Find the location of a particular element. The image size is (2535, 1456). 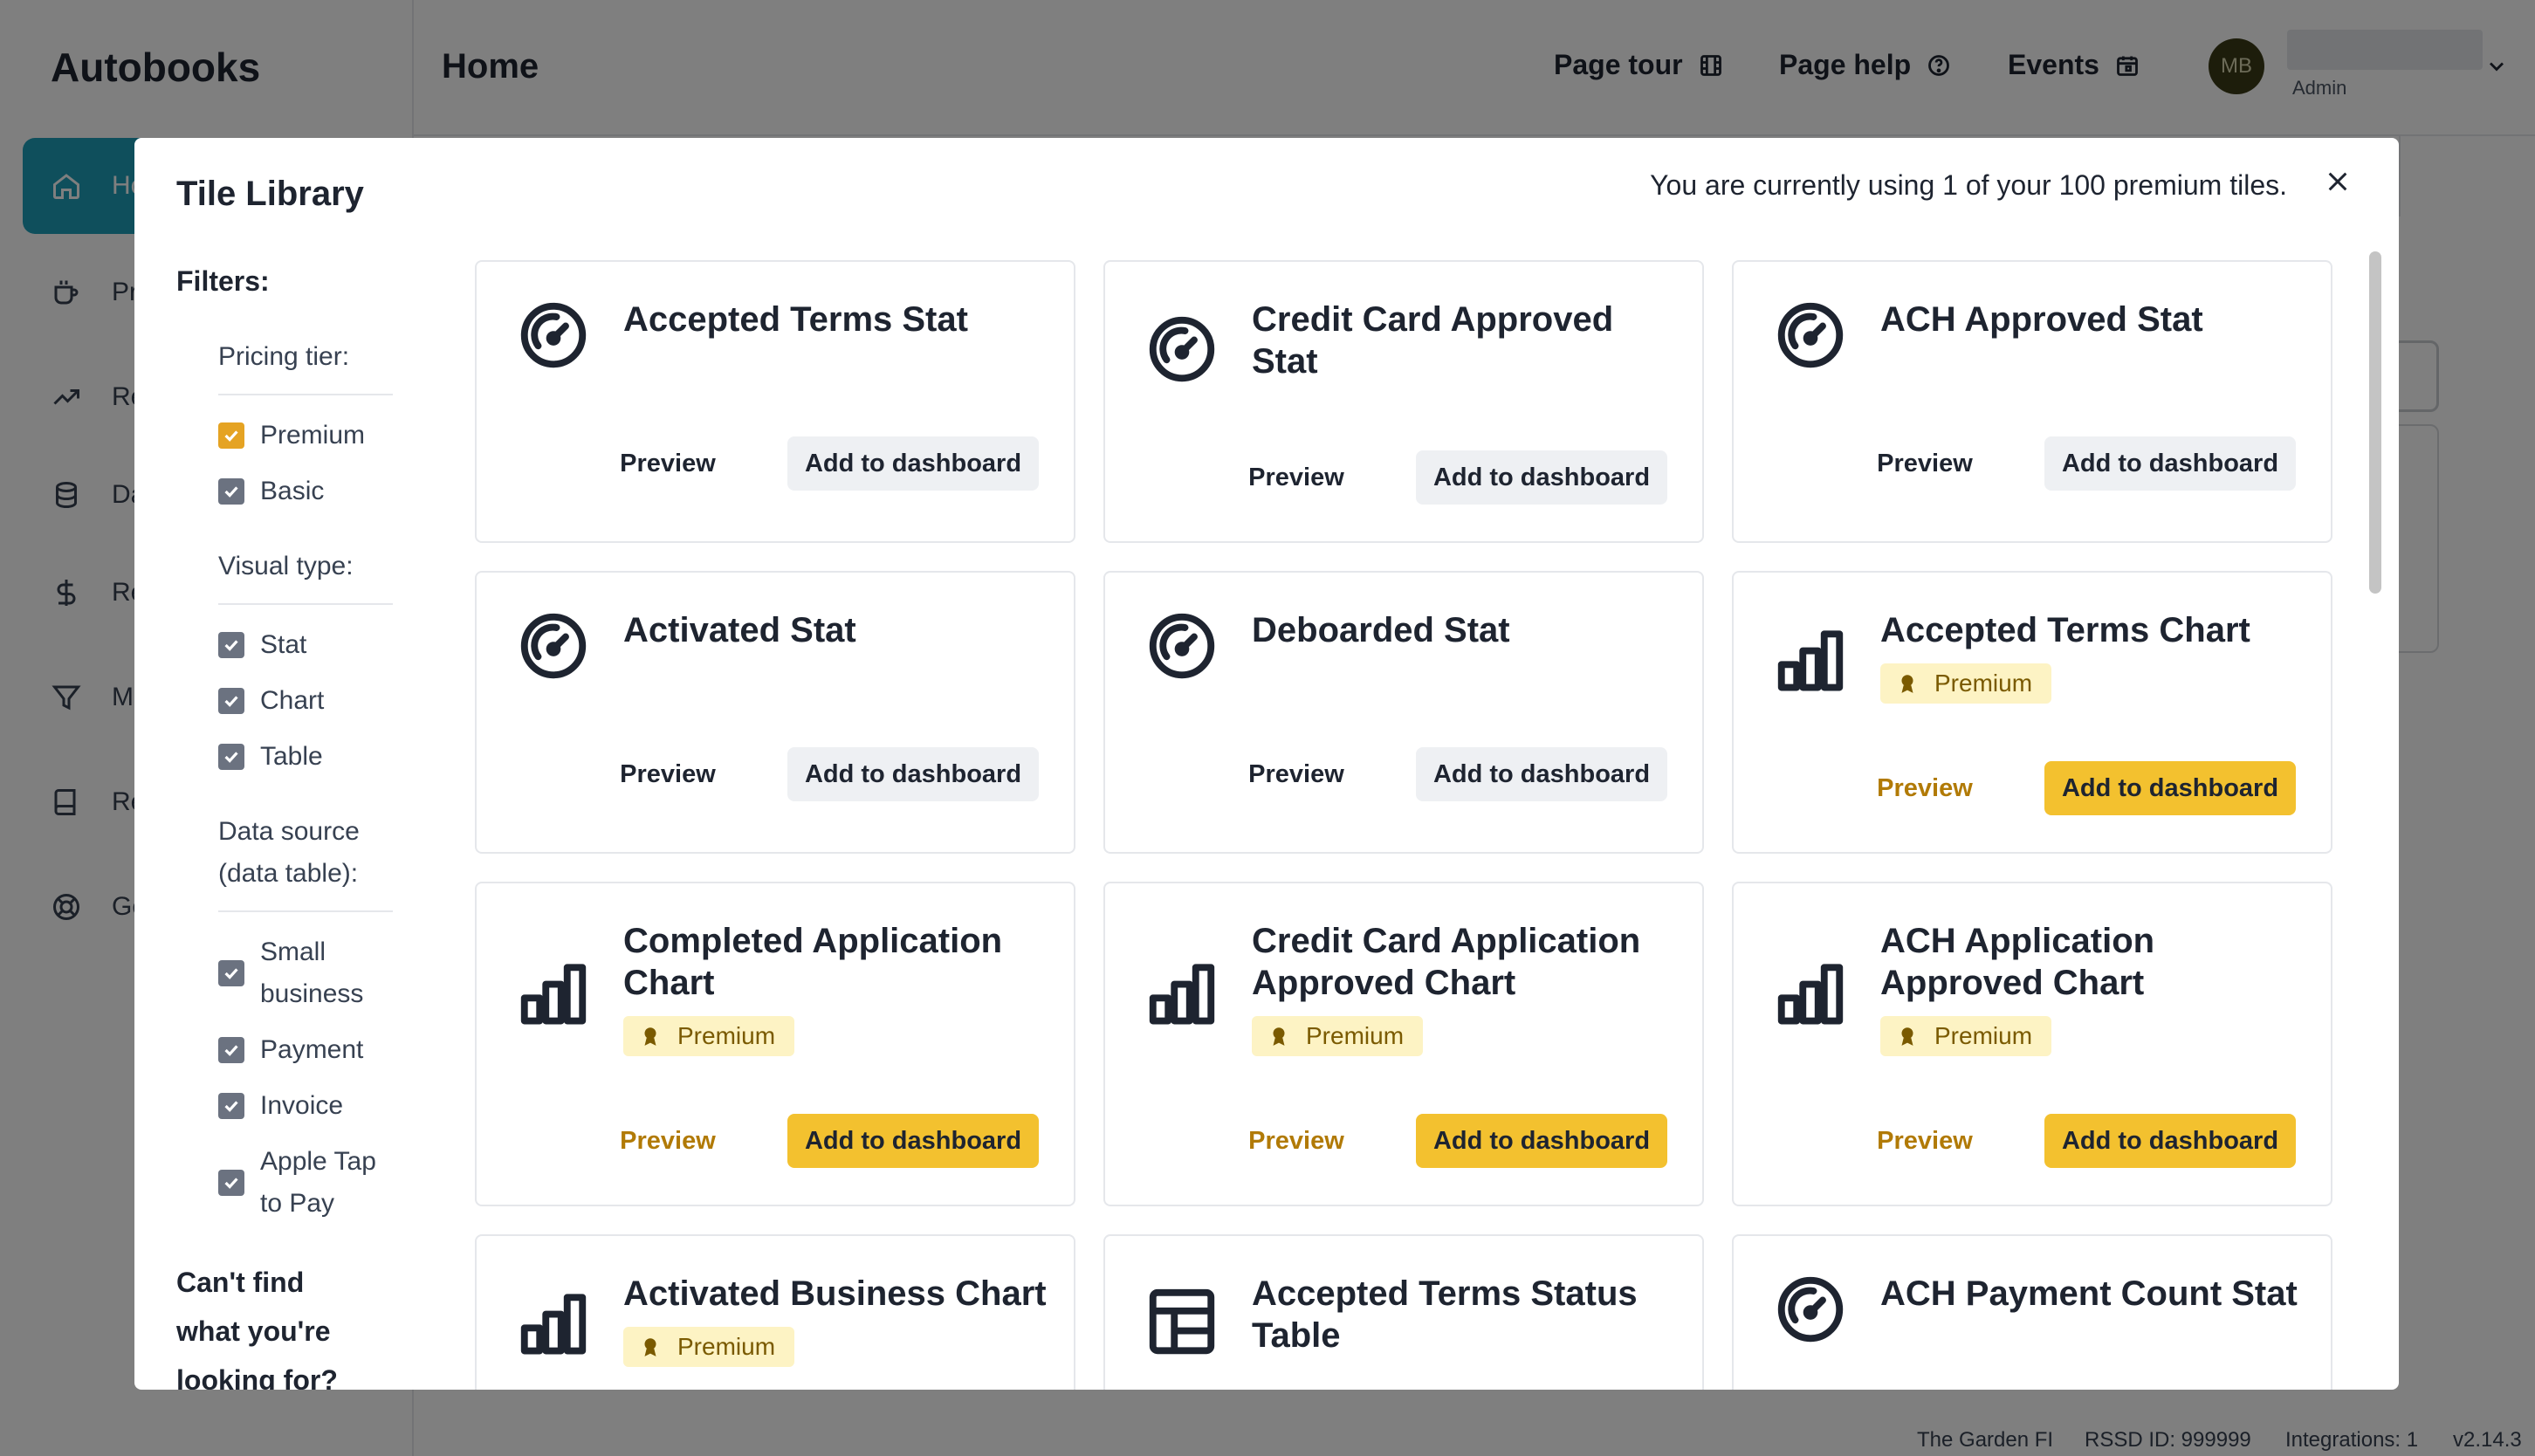

tile-title: ACH Payment Count Stat is located at coordinates (2089, 1293).